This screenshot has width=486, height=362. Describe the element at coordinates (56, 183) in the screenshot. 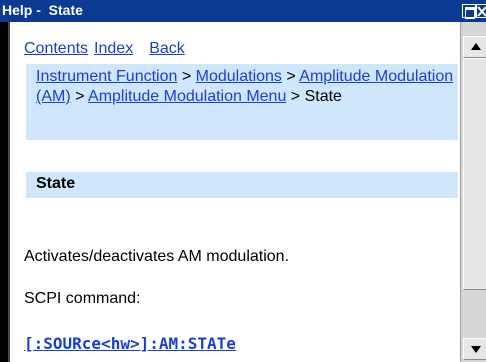

I see `section-heading: State` at that location.